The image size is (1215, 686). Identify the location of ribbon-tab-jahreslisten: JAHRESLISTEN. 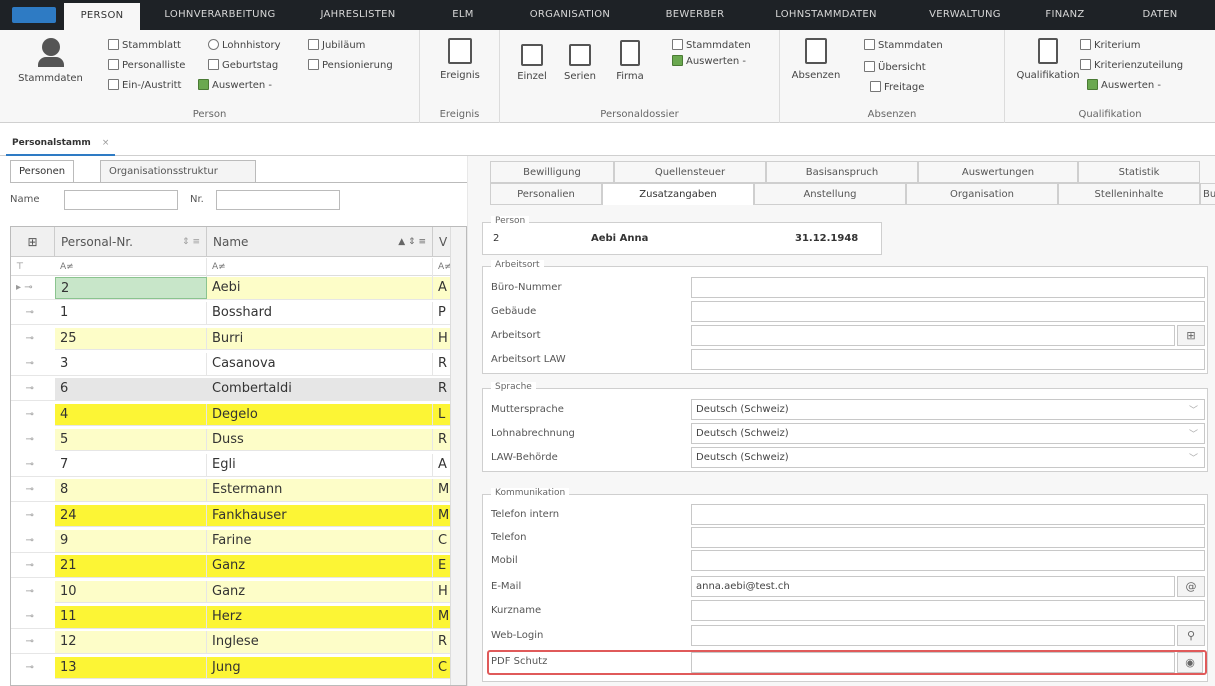
(358, 15).